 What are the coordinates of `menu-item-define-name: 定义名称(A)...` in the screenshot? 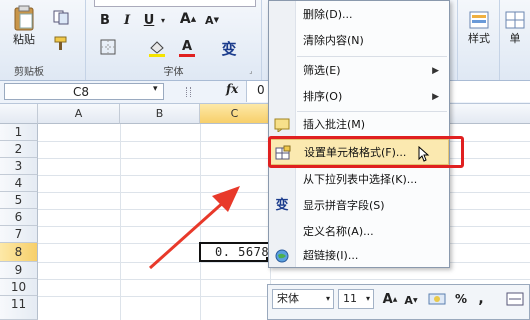 It's located at (359, 232).